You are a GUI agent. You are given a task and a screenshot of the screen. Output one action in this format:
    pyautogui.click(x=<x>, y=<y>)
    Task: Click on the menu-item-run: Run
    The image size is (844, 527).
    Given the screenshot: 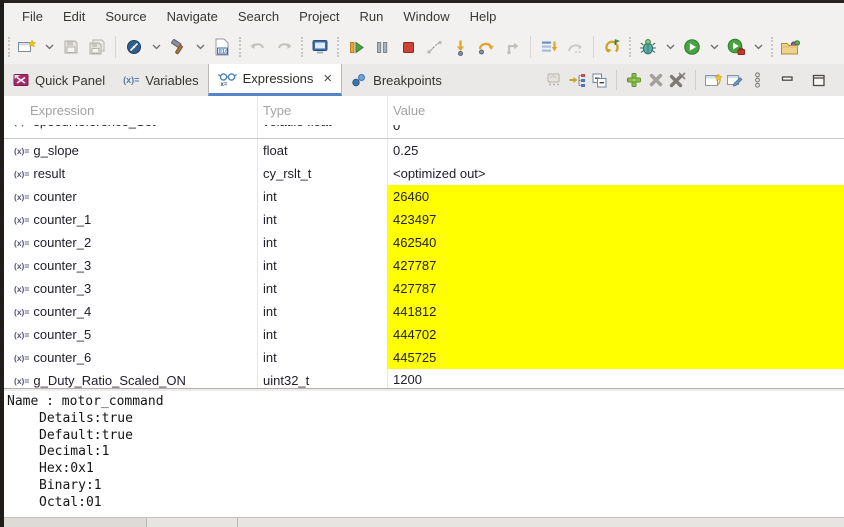 What is the action you would take?
    pyautogui.click(x=372, y=16)
    